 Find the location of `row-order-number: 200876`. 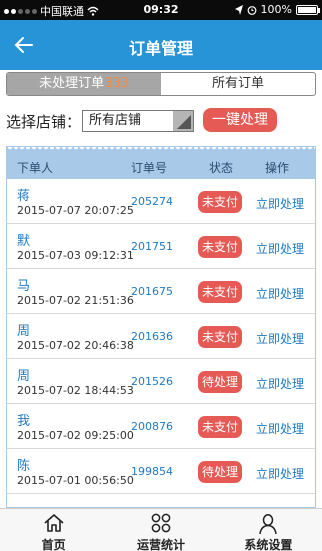

row-order-number: 200876 is located at coordinates (152, 426).